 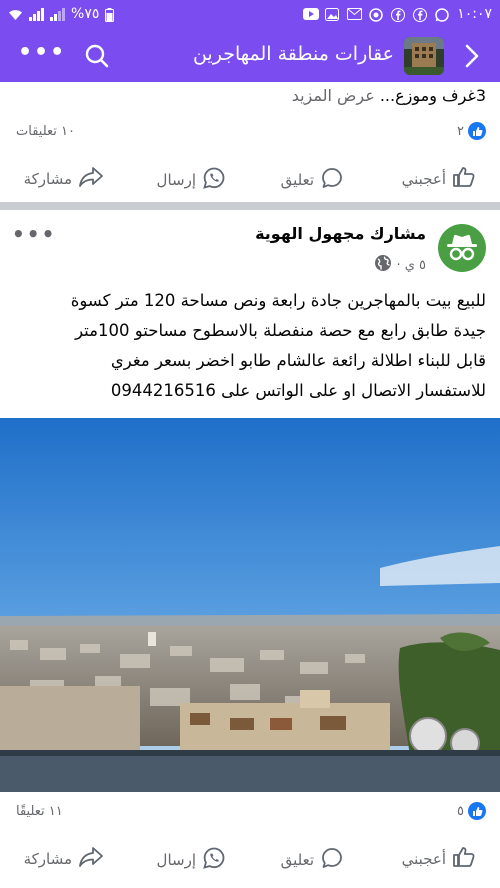 I want to click on likes-count: ٥, so click(x=460, y=811).